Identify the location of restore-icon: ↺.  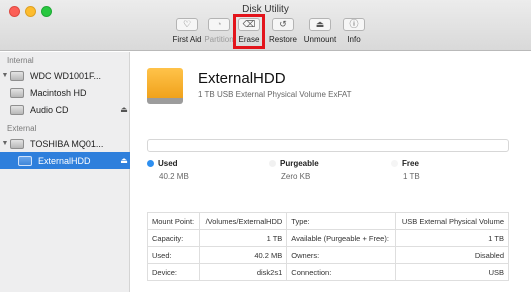
(283, 24).